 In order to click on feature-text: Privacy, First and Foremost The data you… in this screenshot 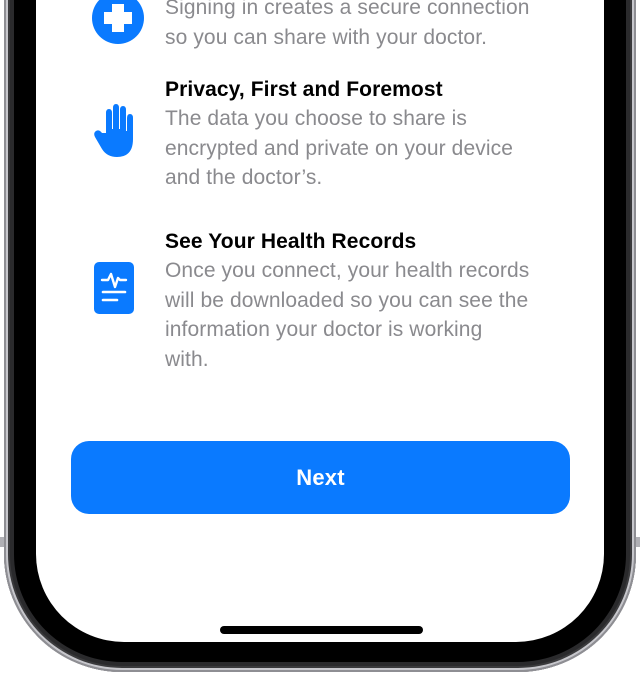, I will do `click(375, 134)`.